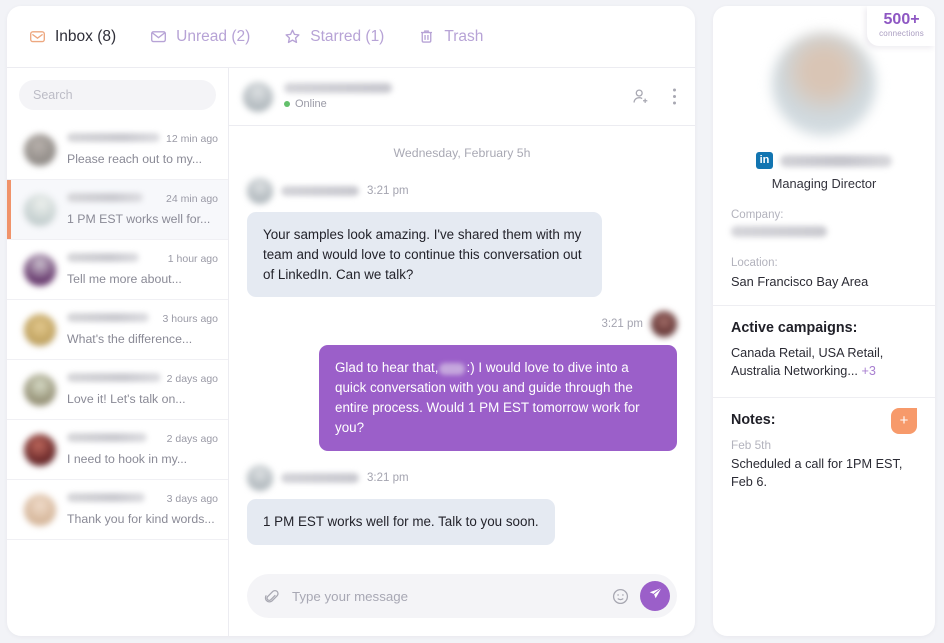  What do you see at coordinates (338, 88) in the screenshot?
I see `chat-contact-name-redacted` at bounding box center [338, 88].